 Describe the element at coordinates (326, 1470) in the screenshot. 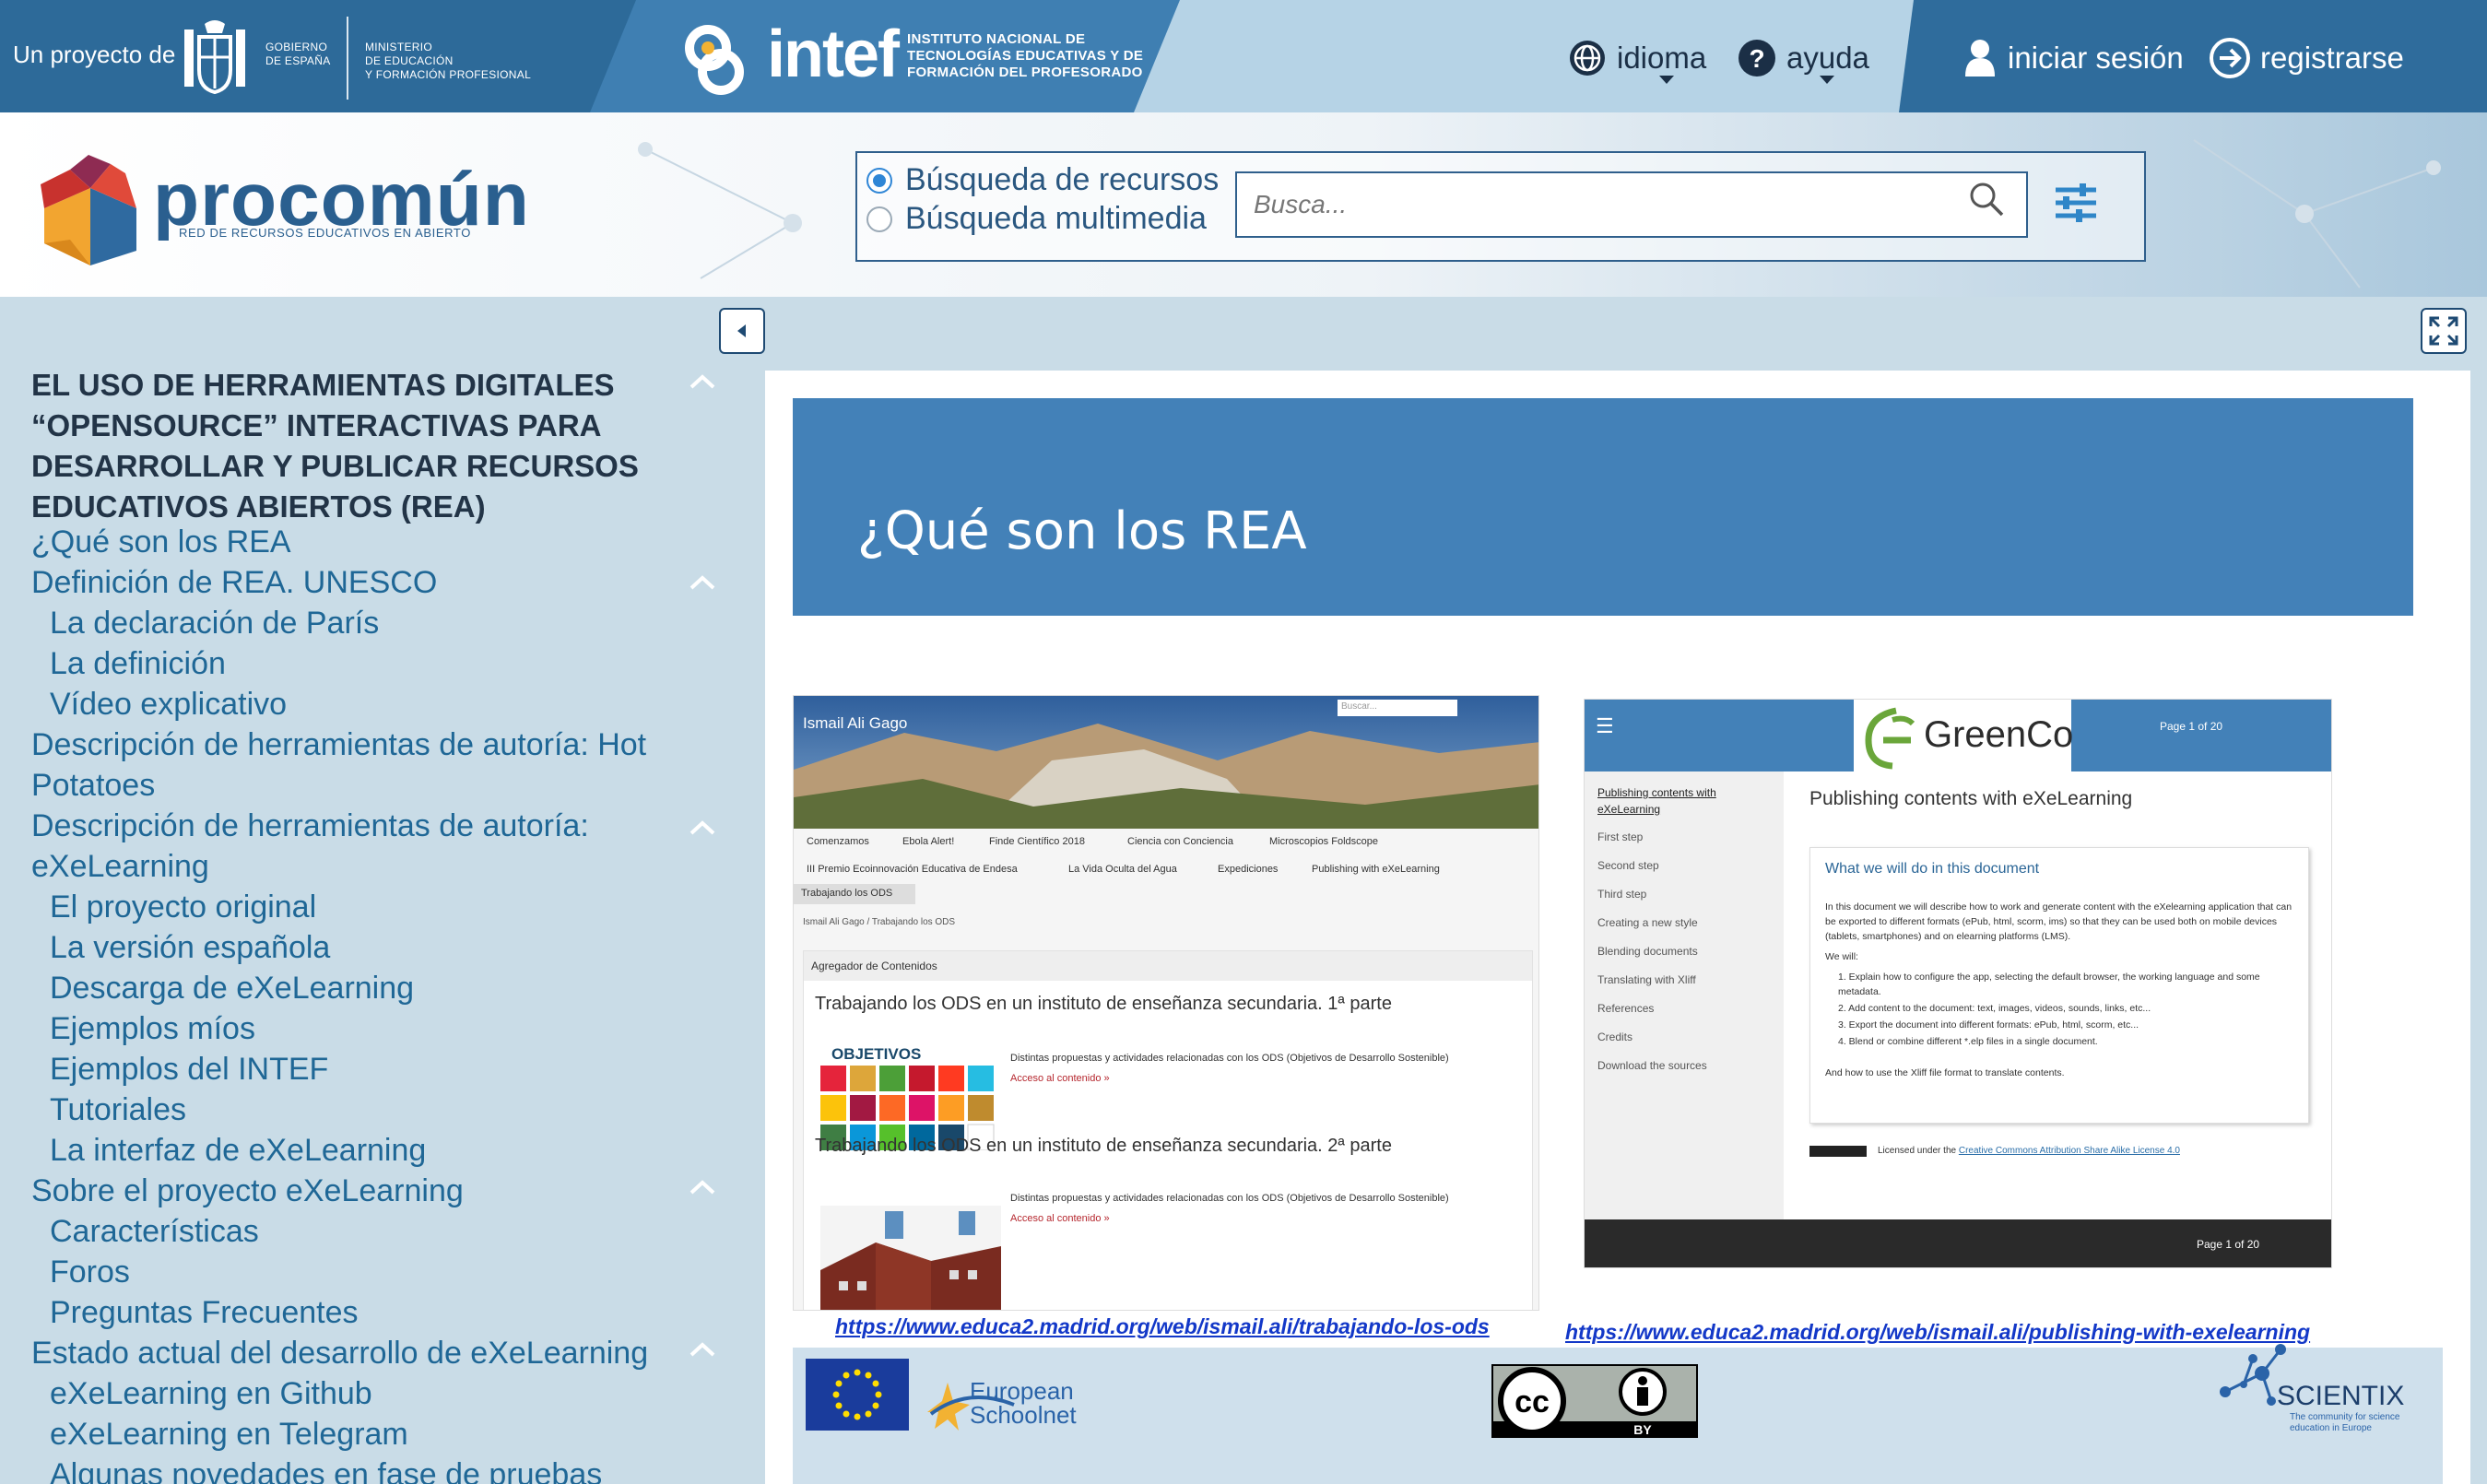

I see `toc-subitem: Algunas novedades en fase de pruebas` at that location.